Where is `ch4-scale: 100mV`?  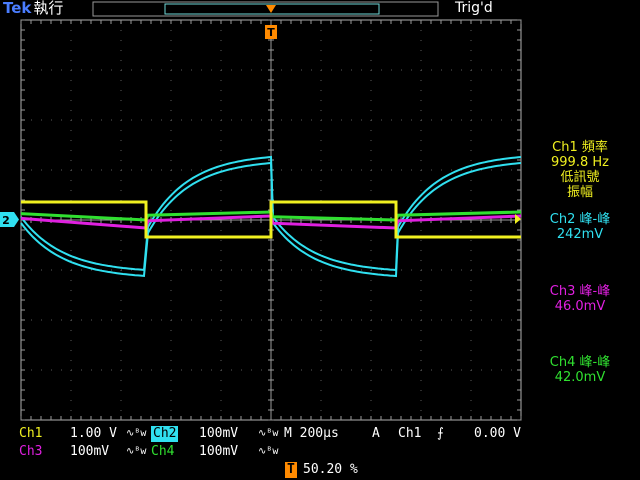
ch4-scale: 100mV is located at coordinates (218, 452).